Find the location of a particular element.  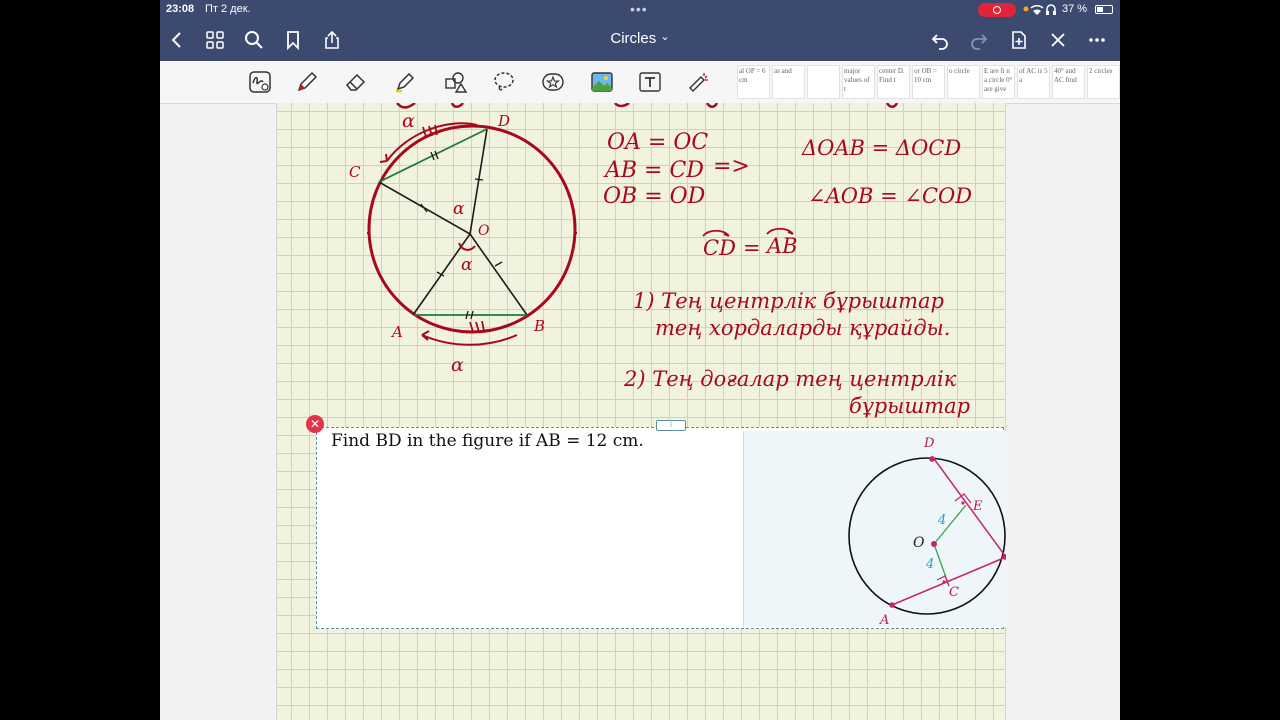

radii-oc-od is located at coordinates (433, 182).